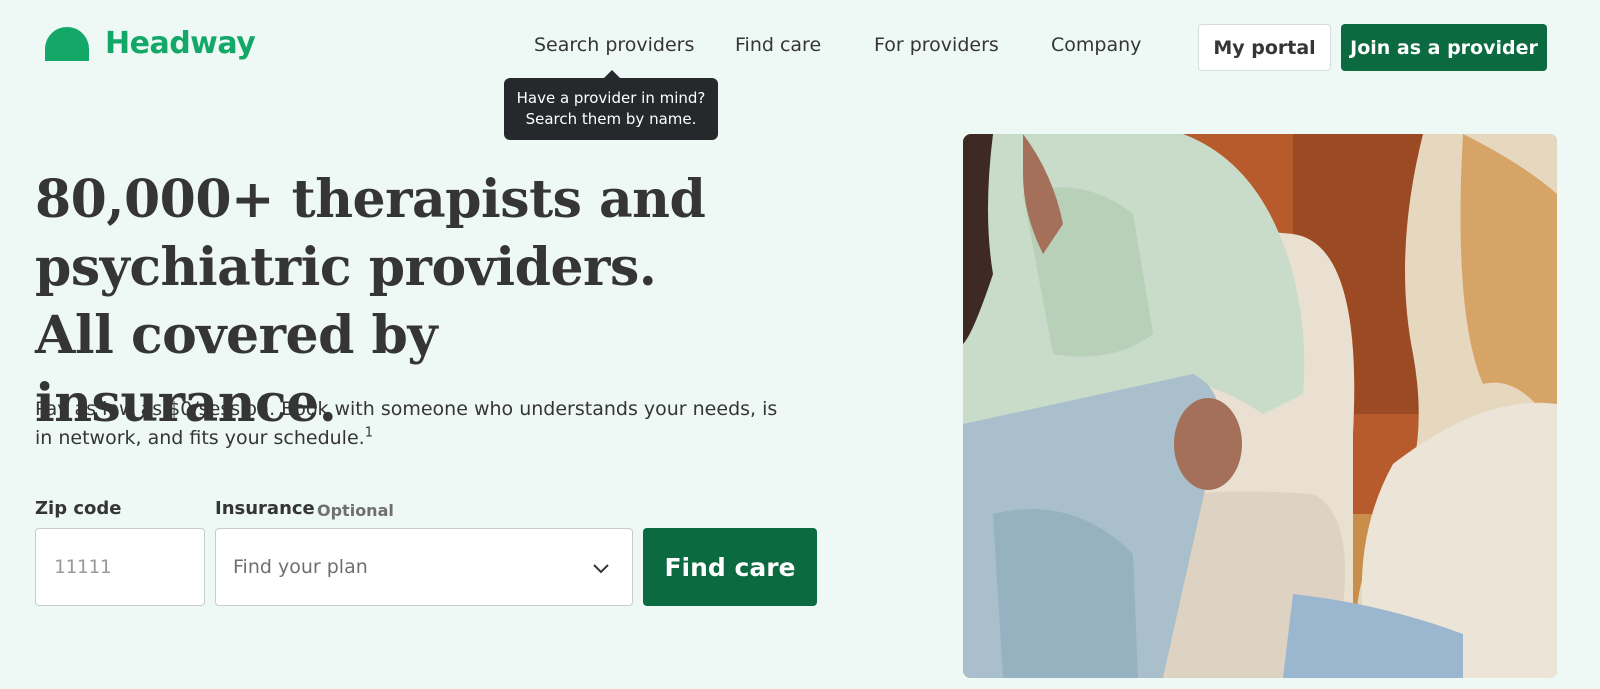 This screenshot has width=1600, height=689. Describe the element at coordinates (1096, 45) in the screenshot. I see `nav-company: Company` at that location.